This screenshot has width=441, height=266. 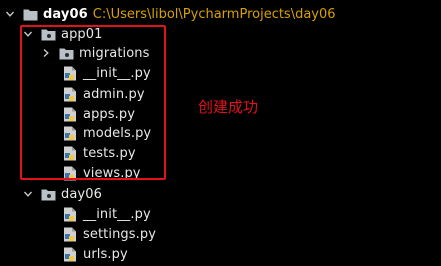 What do you see at coordinates (228, 107) in the screenshot?
I see `annotation-text: 创建成功` at bounding box center [228, 107].